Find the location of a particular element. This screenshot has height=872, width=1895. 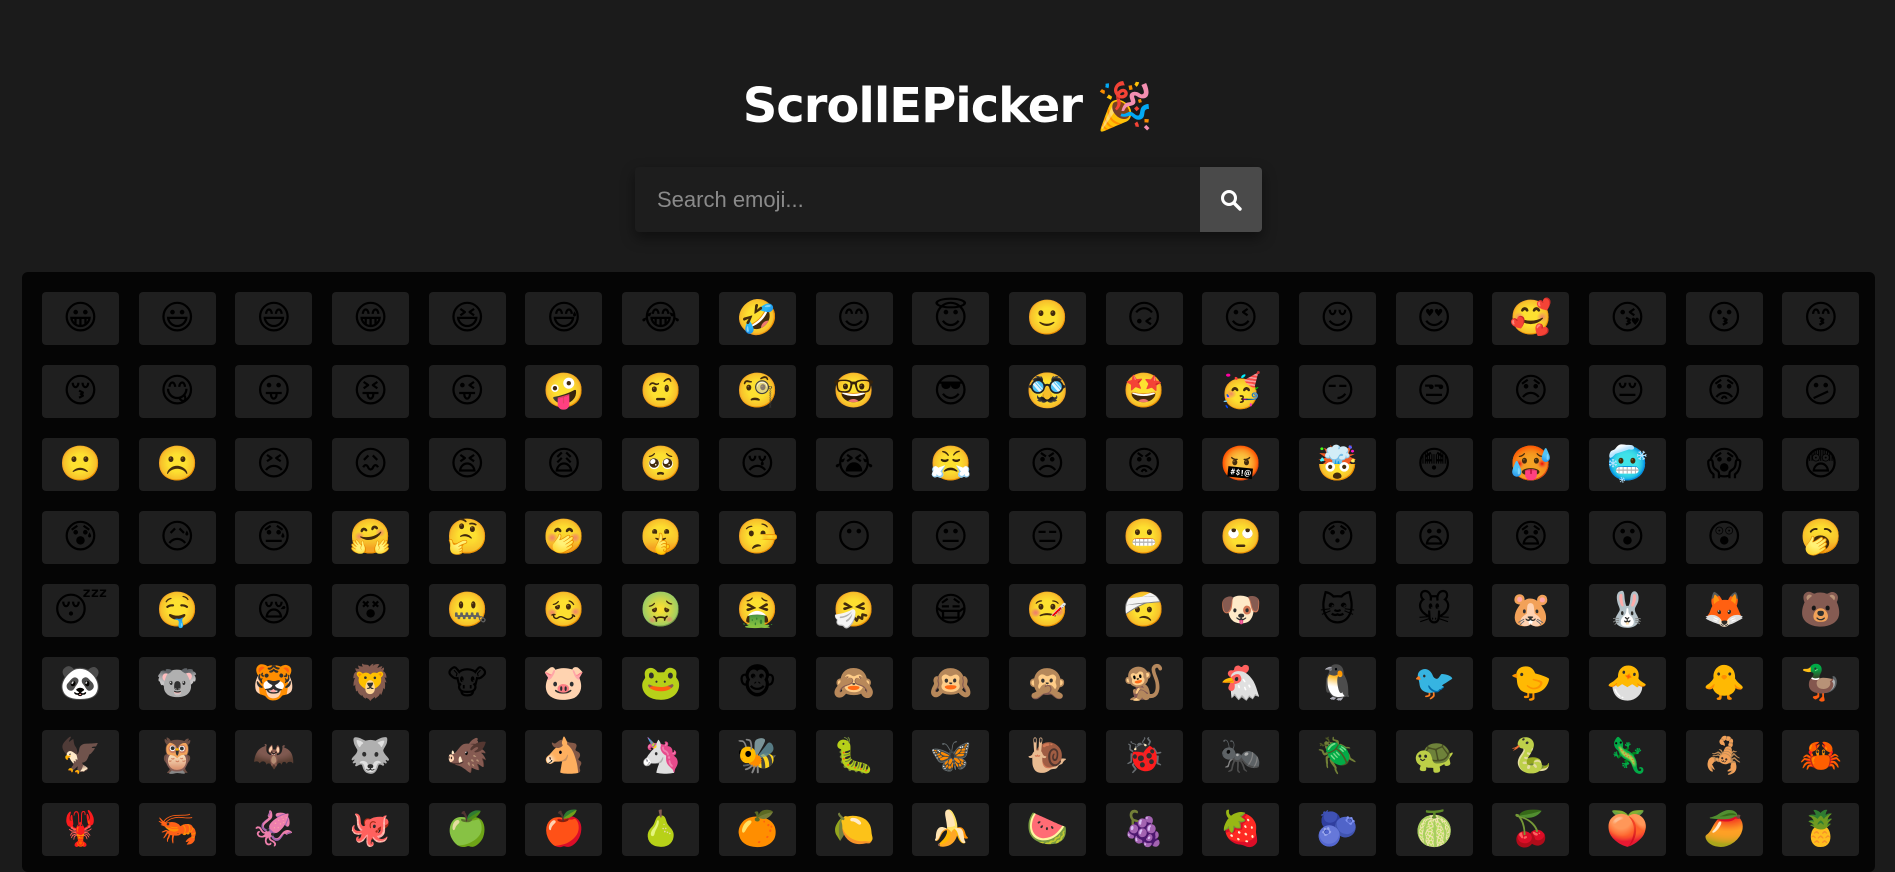

emoji-cell: 🤫 is located at coordinates (661, 537).